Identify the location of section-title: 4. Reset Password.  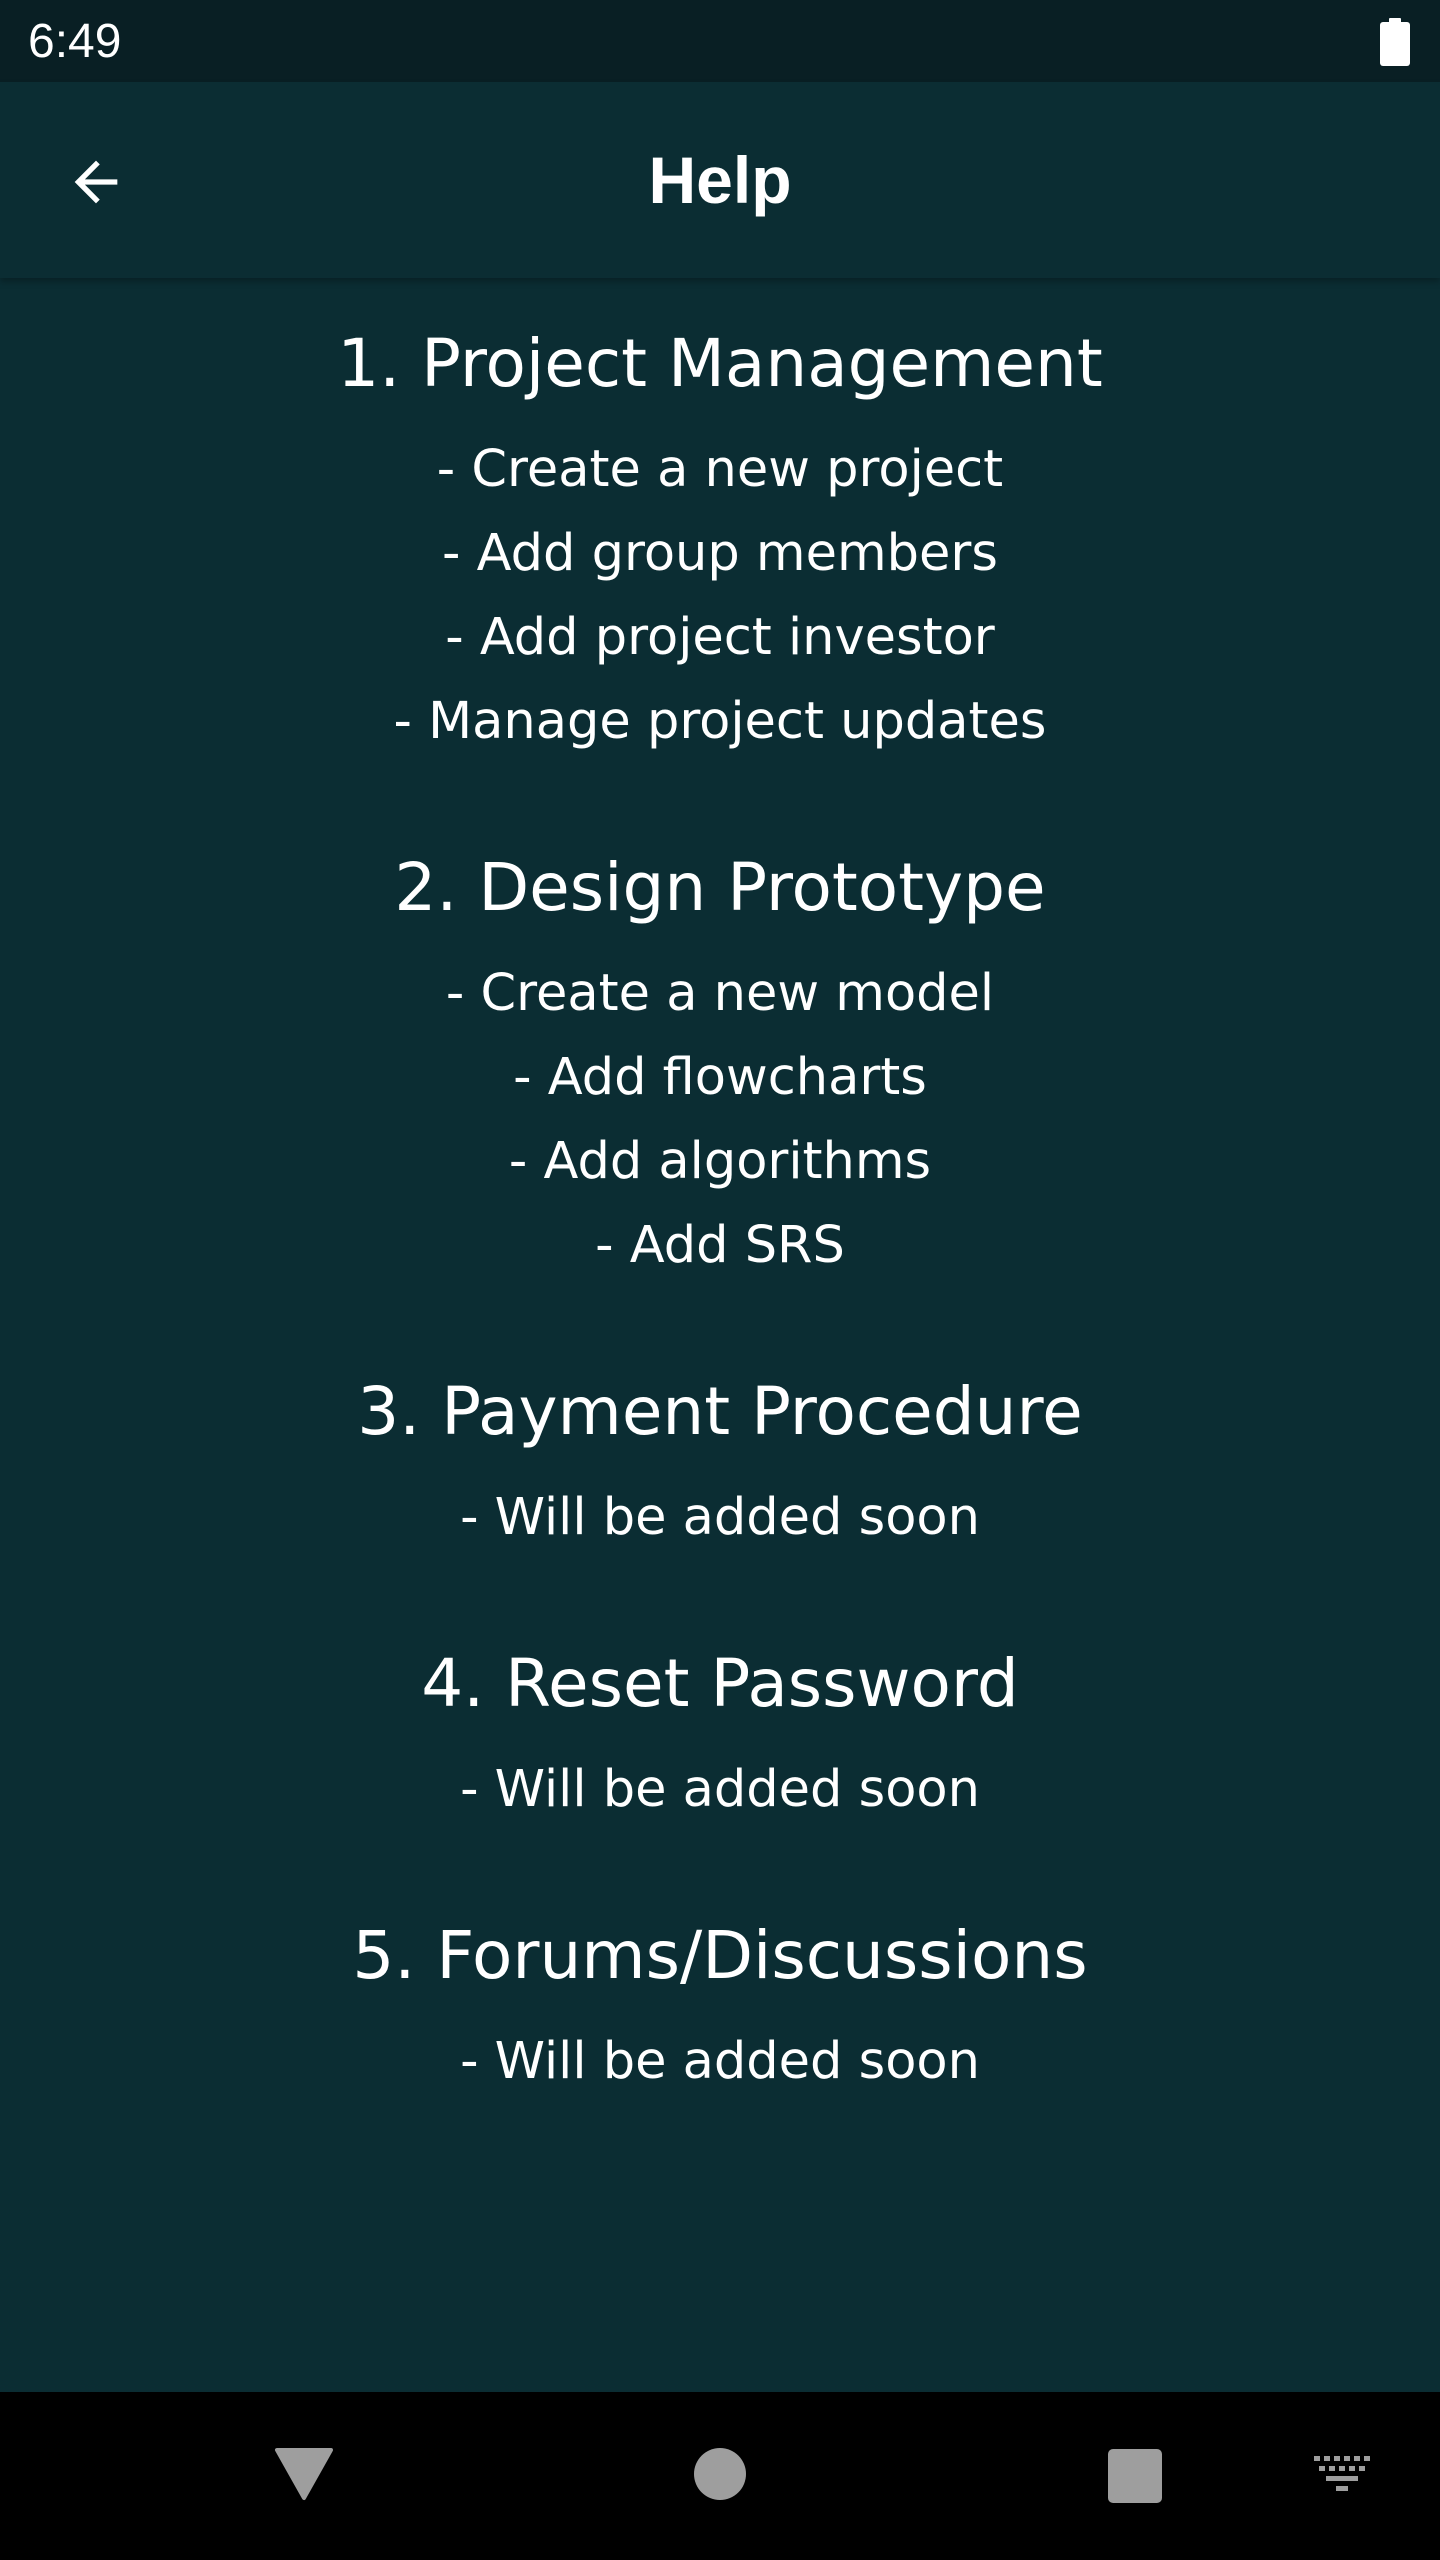
(720, 1683).